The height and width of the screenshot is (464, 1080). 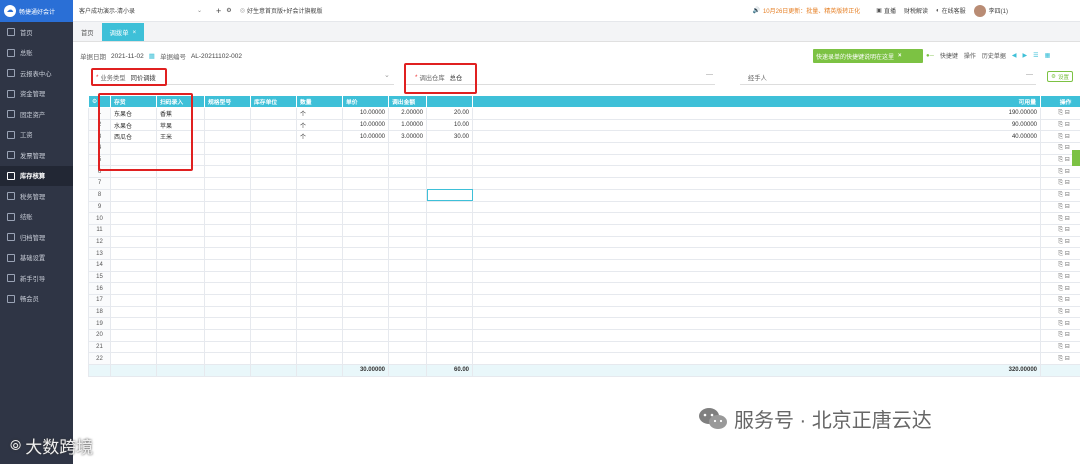 What do you see at coordinates (407, 125) in the screenshot?
I see `cell-price: 1.00000` at bounding box center [407, 125].